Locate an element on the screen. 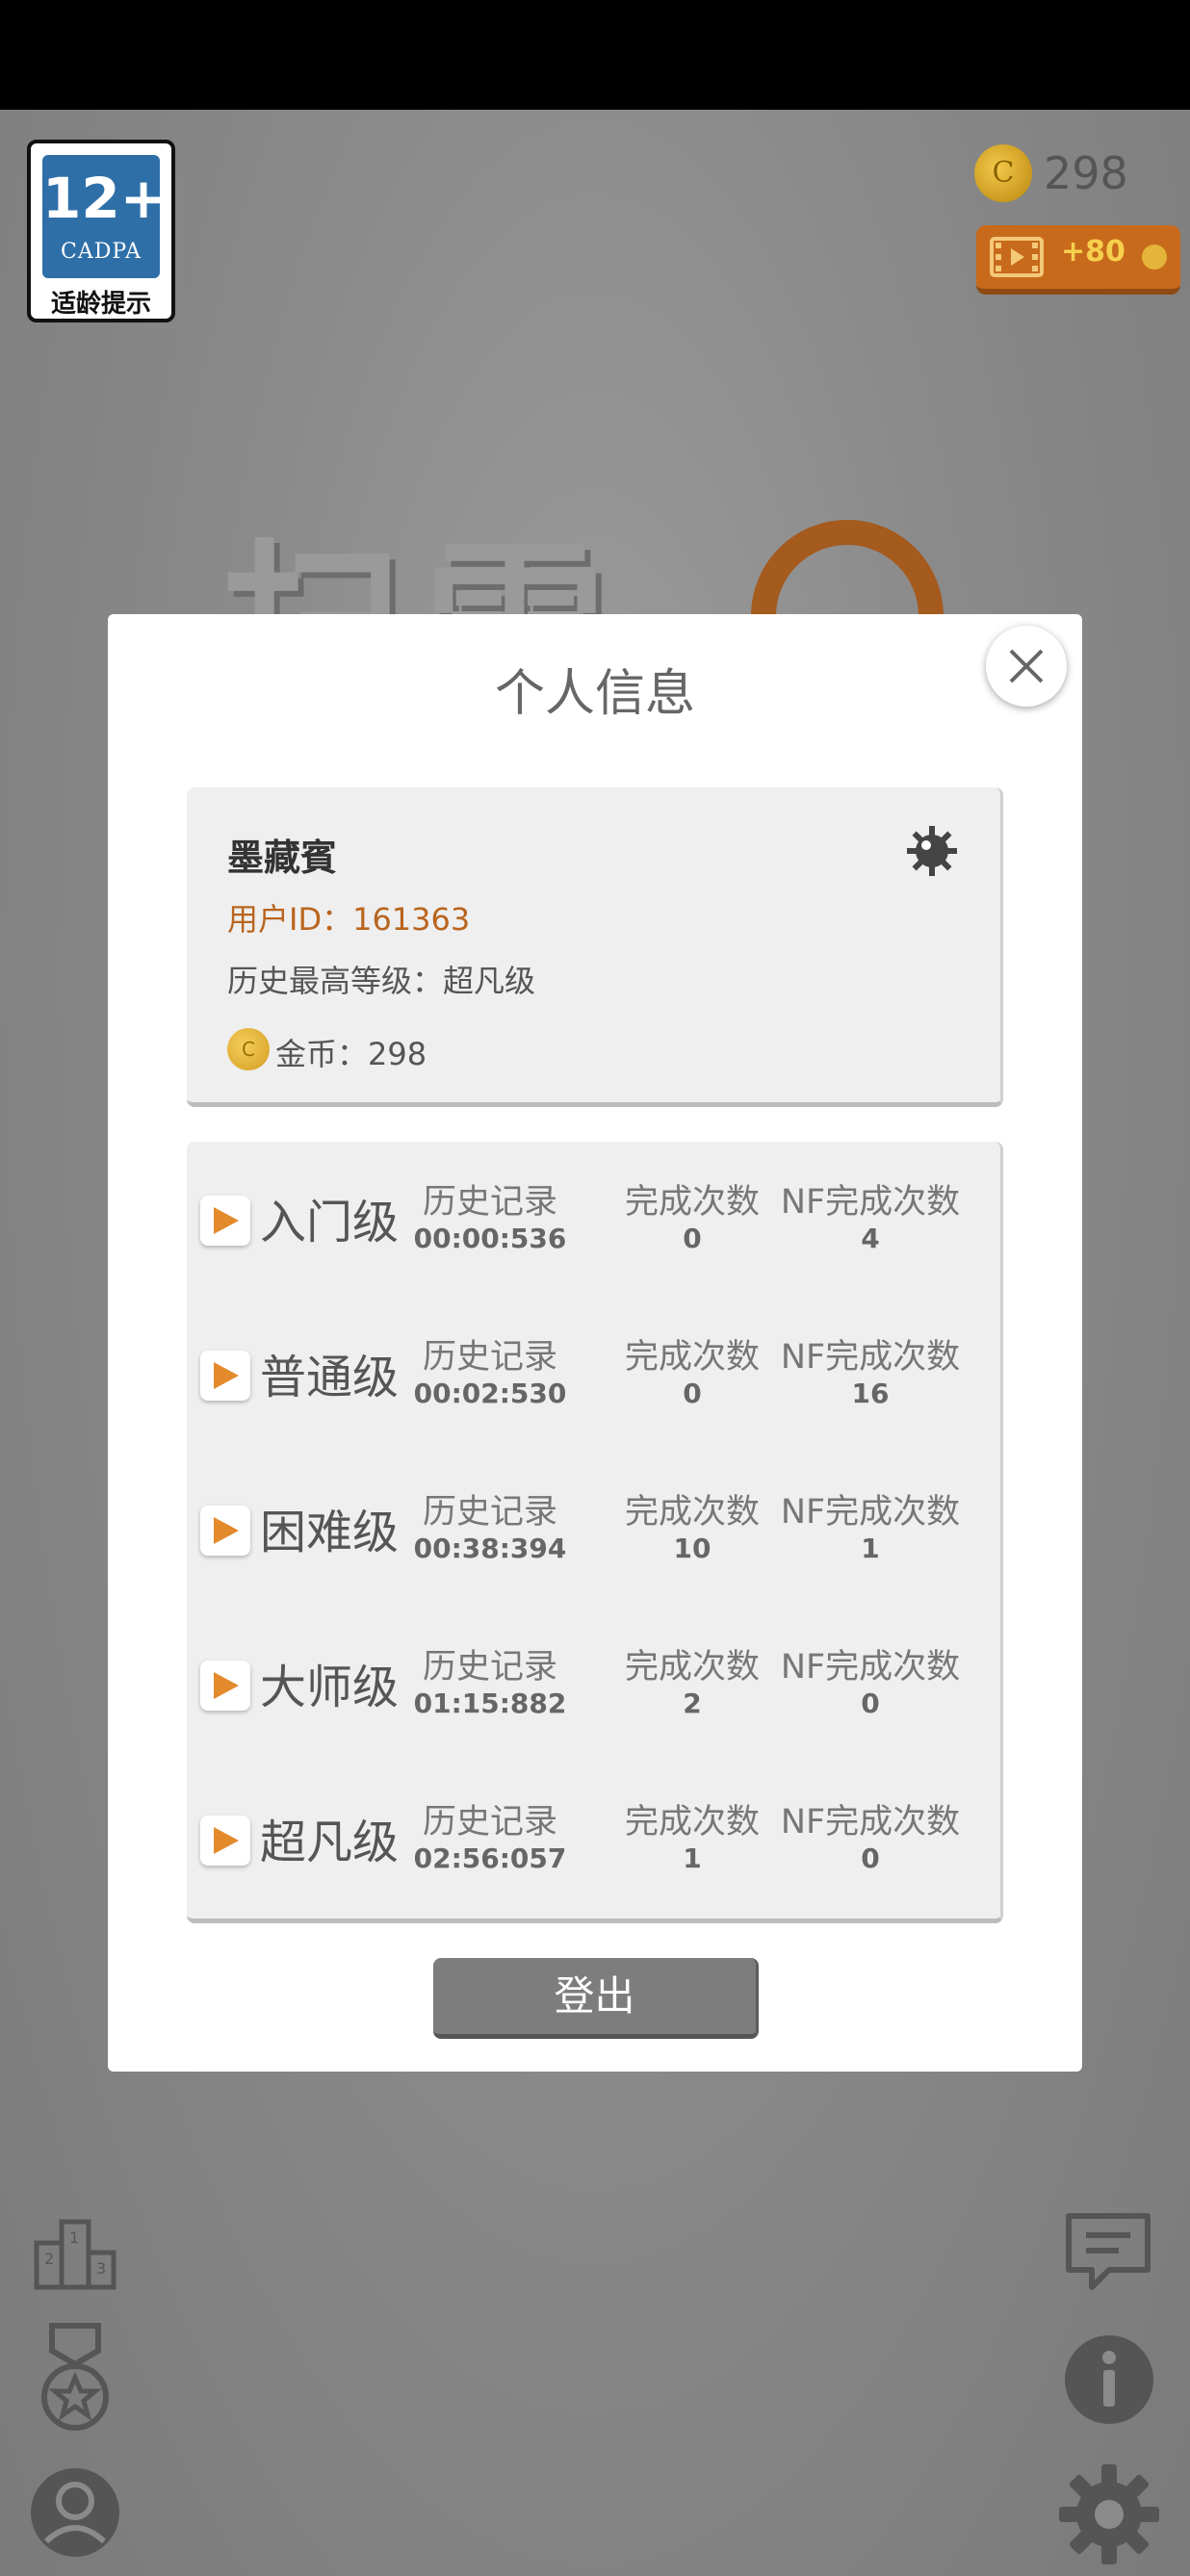 The width and height of the screenshot is (1190, 2576). reward-amount: +80 is located at coordinates (1093, 252).